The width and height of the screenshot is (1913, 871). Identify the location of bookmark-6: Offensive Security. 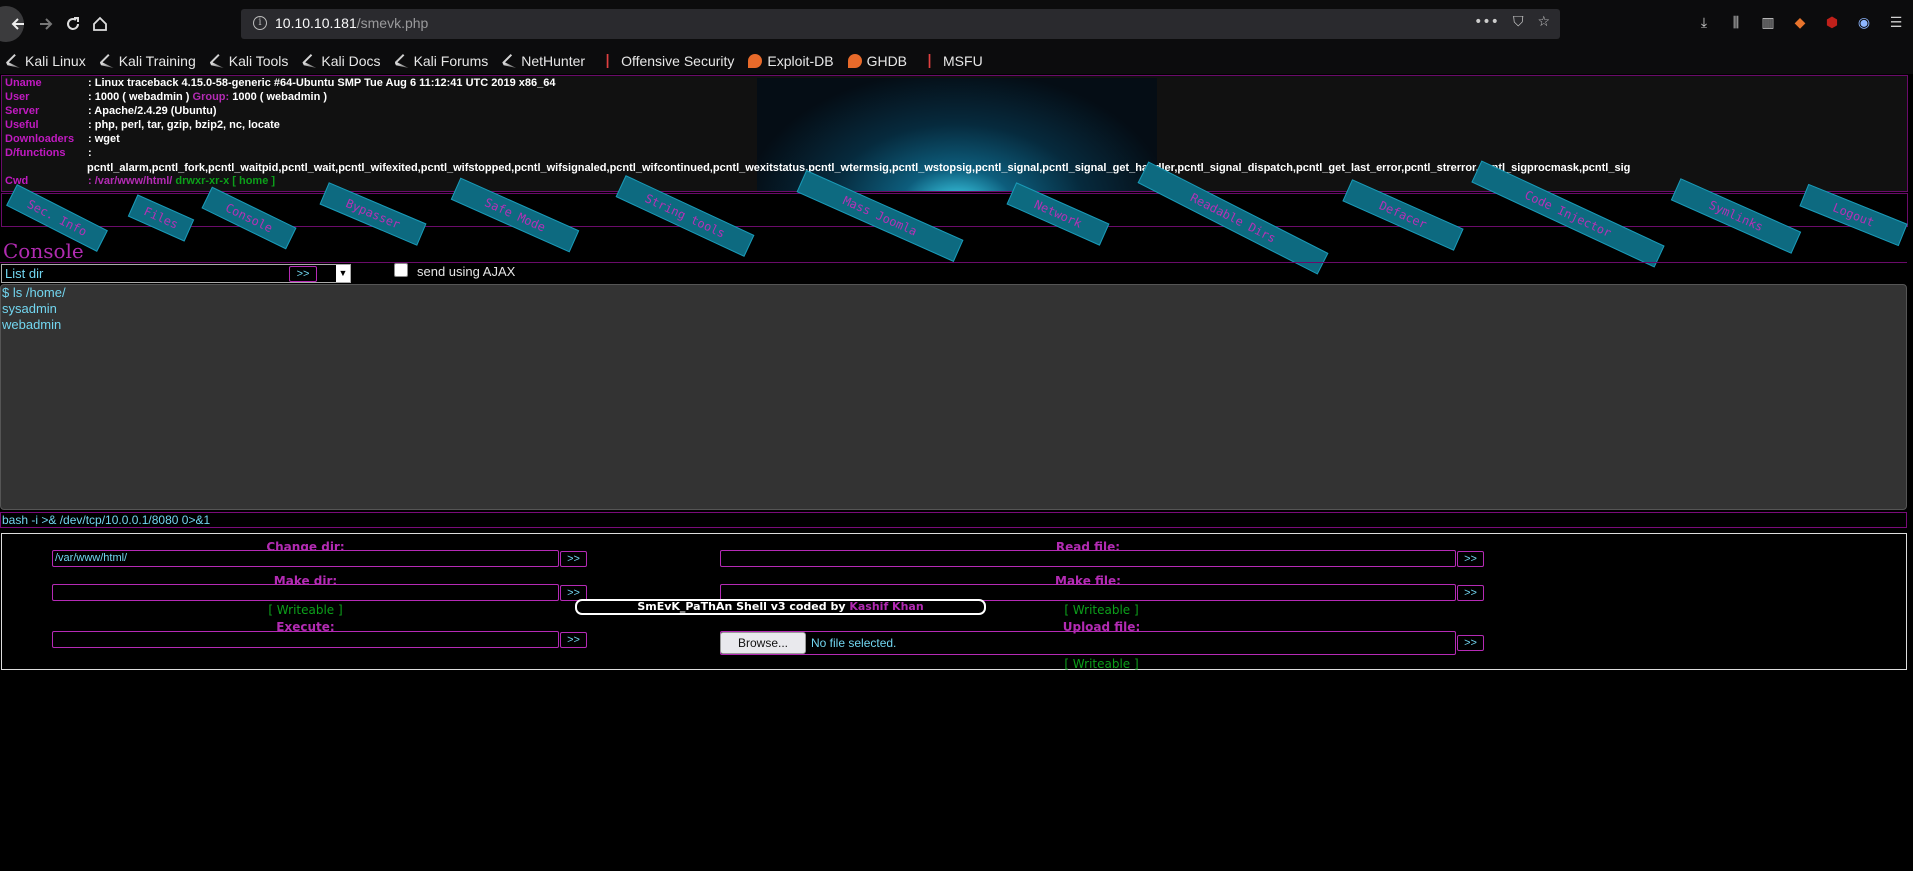
(666, 61).